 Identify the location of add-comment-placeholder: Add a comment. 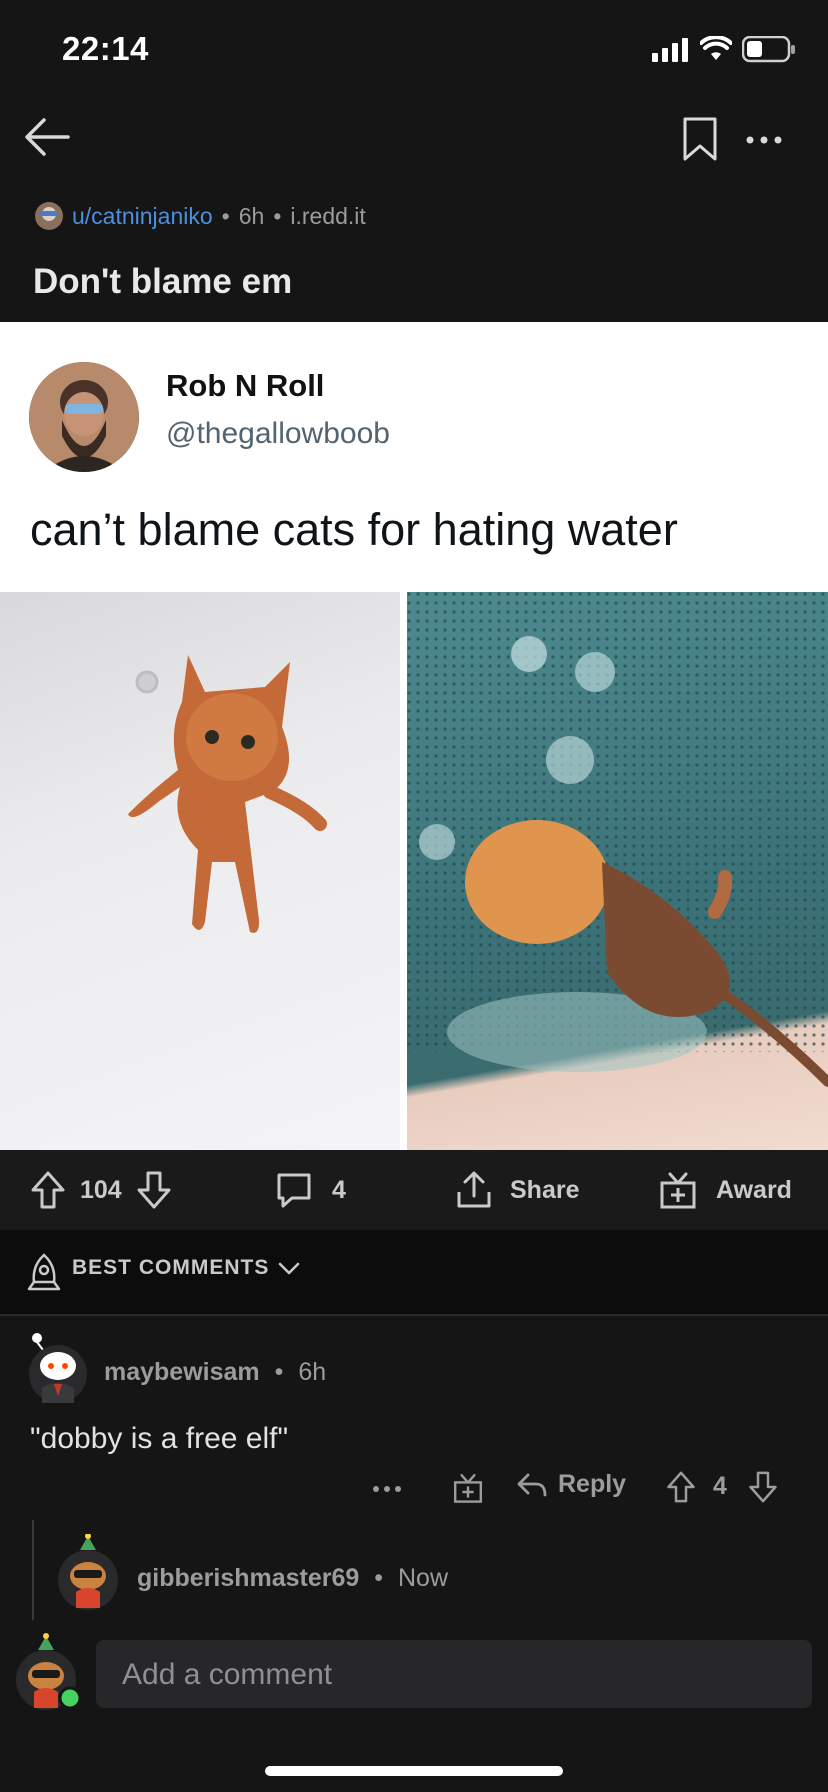
(227, 1674).